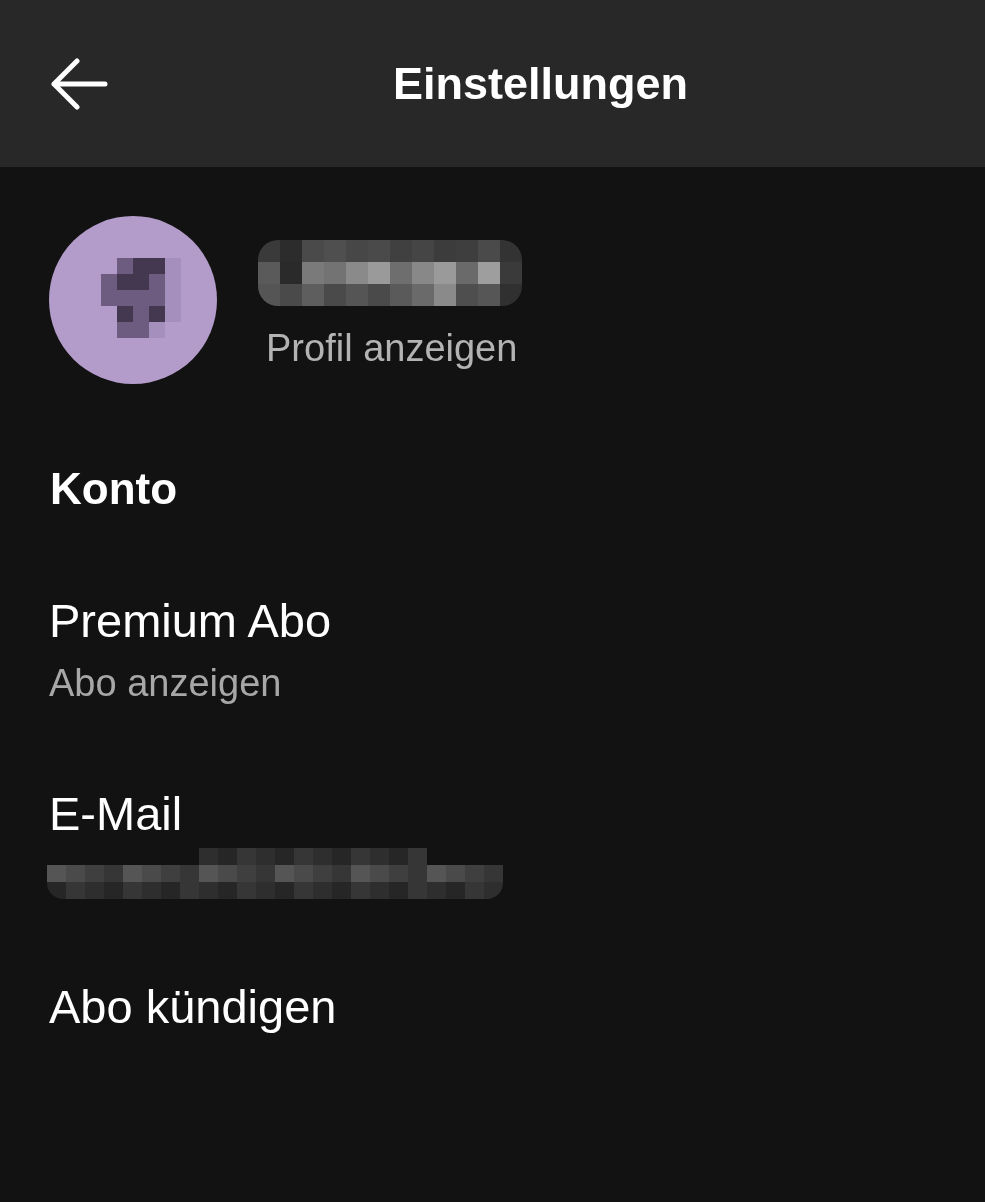 The width and height of the screenshot is (985, 1202). I want to click on settings-item: Premium Abo, so click(190, 621).